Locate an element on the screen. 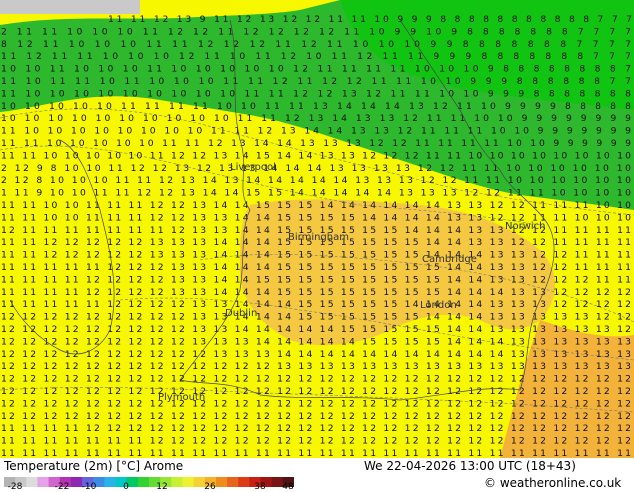 This screenshot has width=634, height=492. scale-tick: -10 is located at coordinates (89, 487).